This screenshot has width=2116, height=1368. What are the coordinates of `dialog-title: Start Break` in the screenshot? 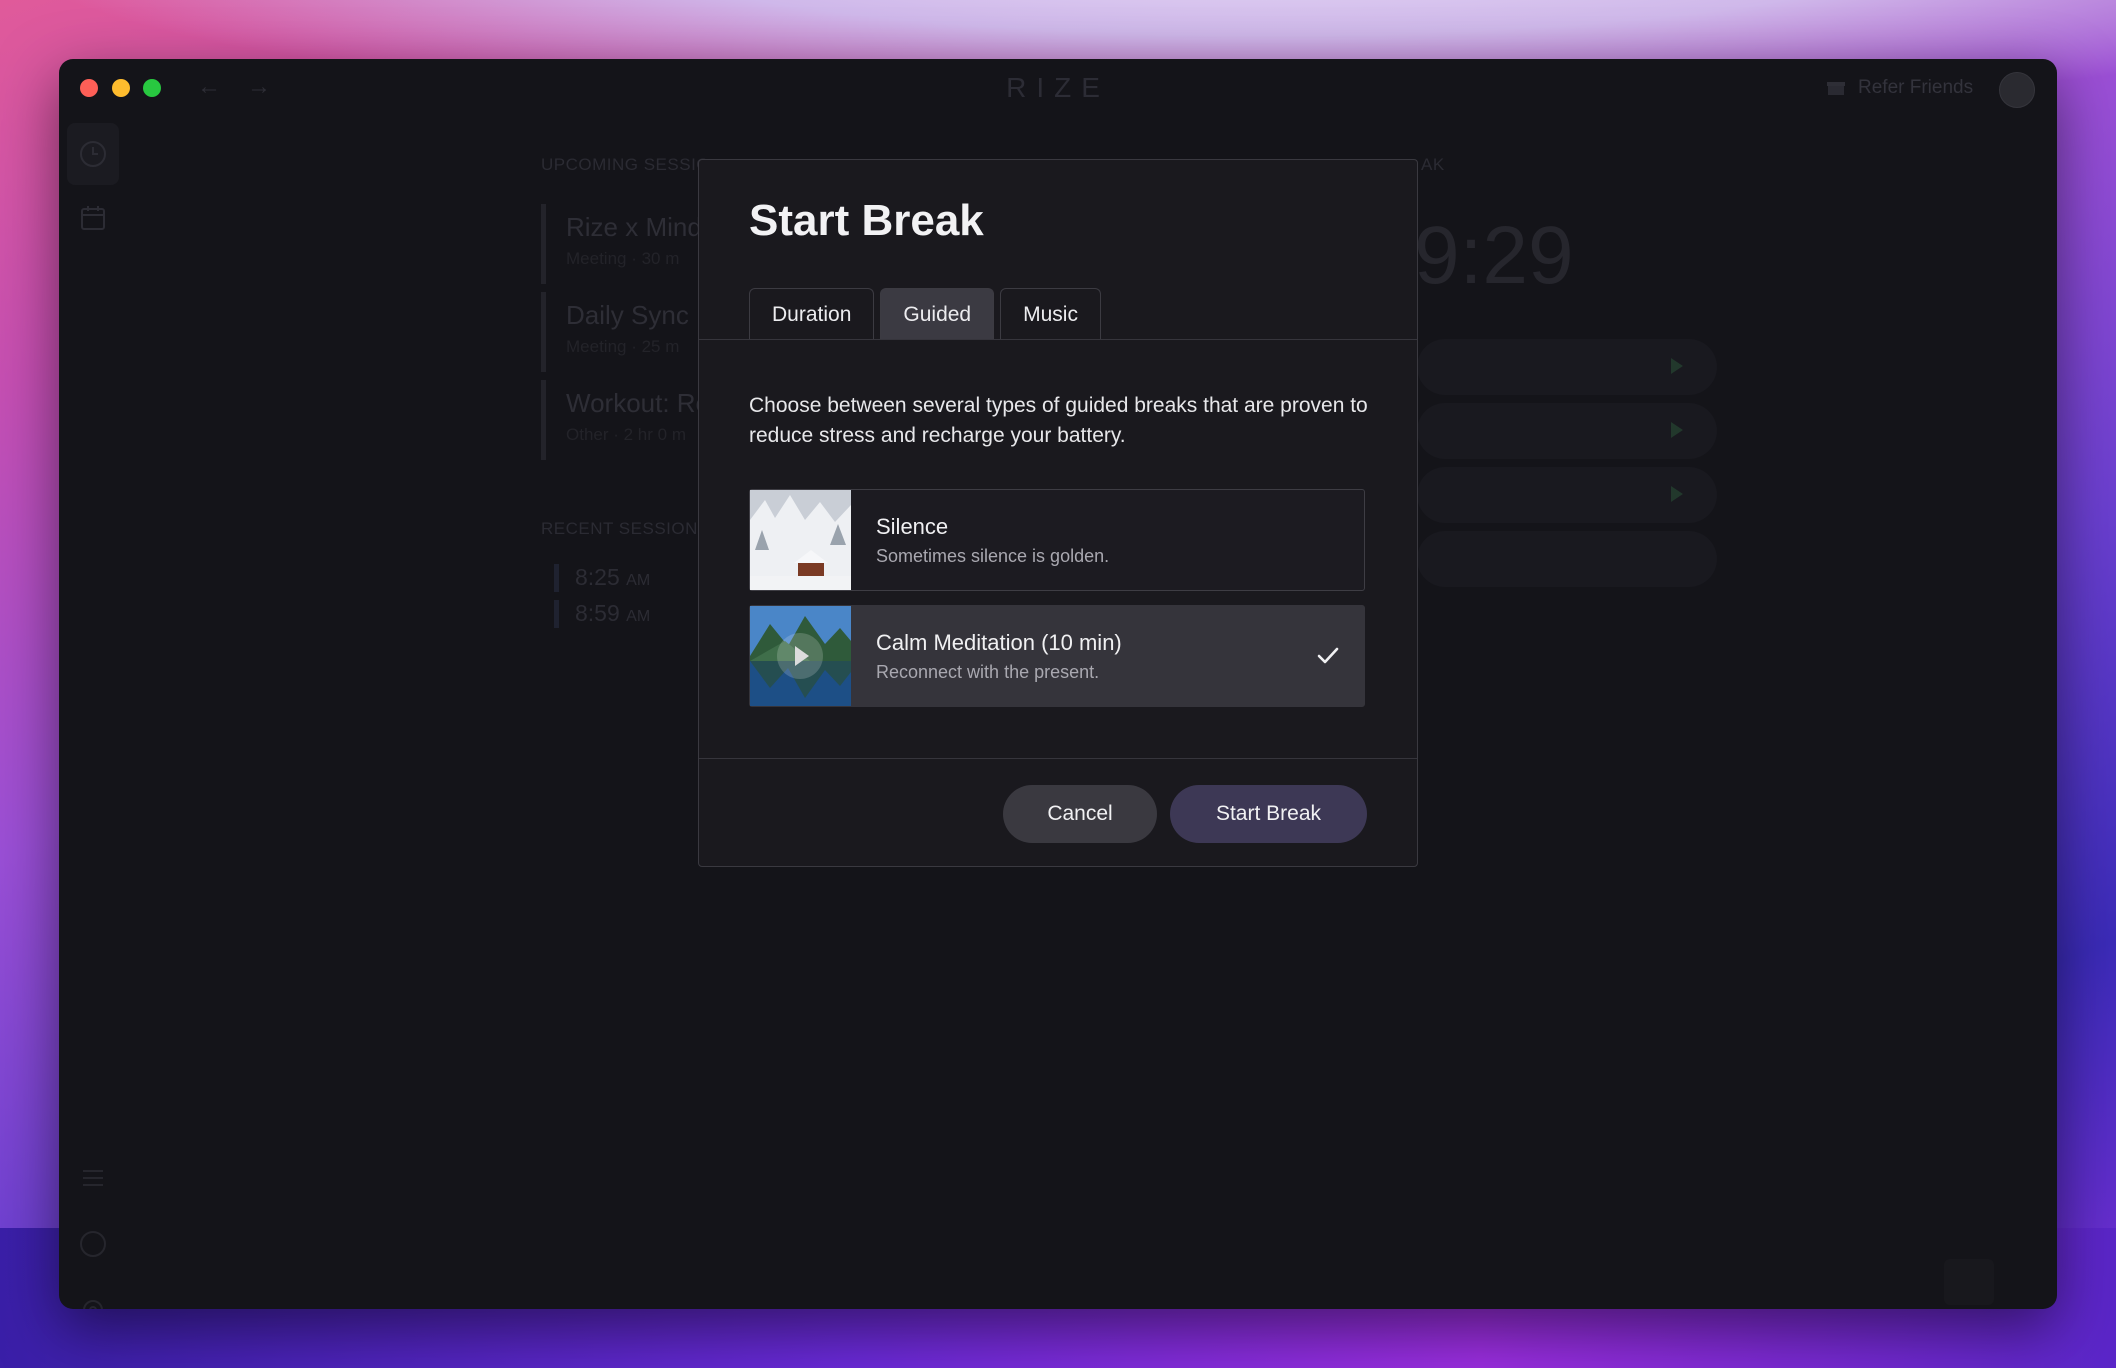 It's located at (866, 220).